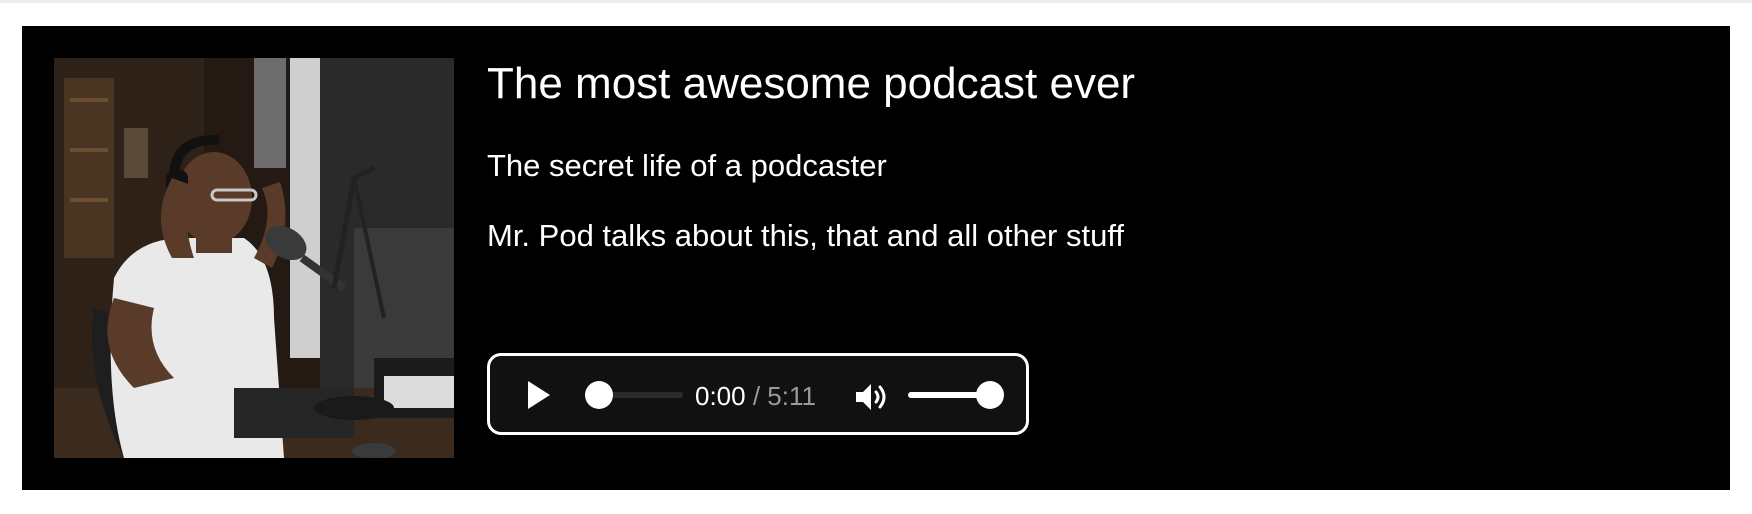  What do you see at coordinates (791, 396) in the screenshot?
I see `duration: 5:11` at bounding box center [791, 396].